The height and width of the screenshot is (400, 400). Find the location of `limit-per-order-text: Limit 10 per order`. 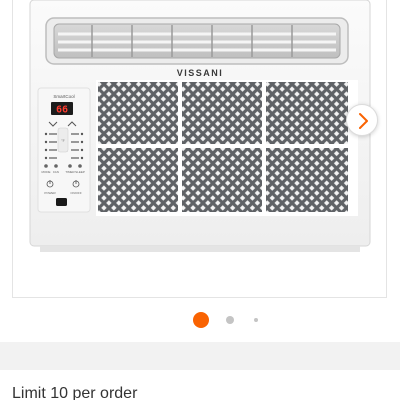

limit-per-order-text: Limit 10 per order is located at coordinates (75, 392).